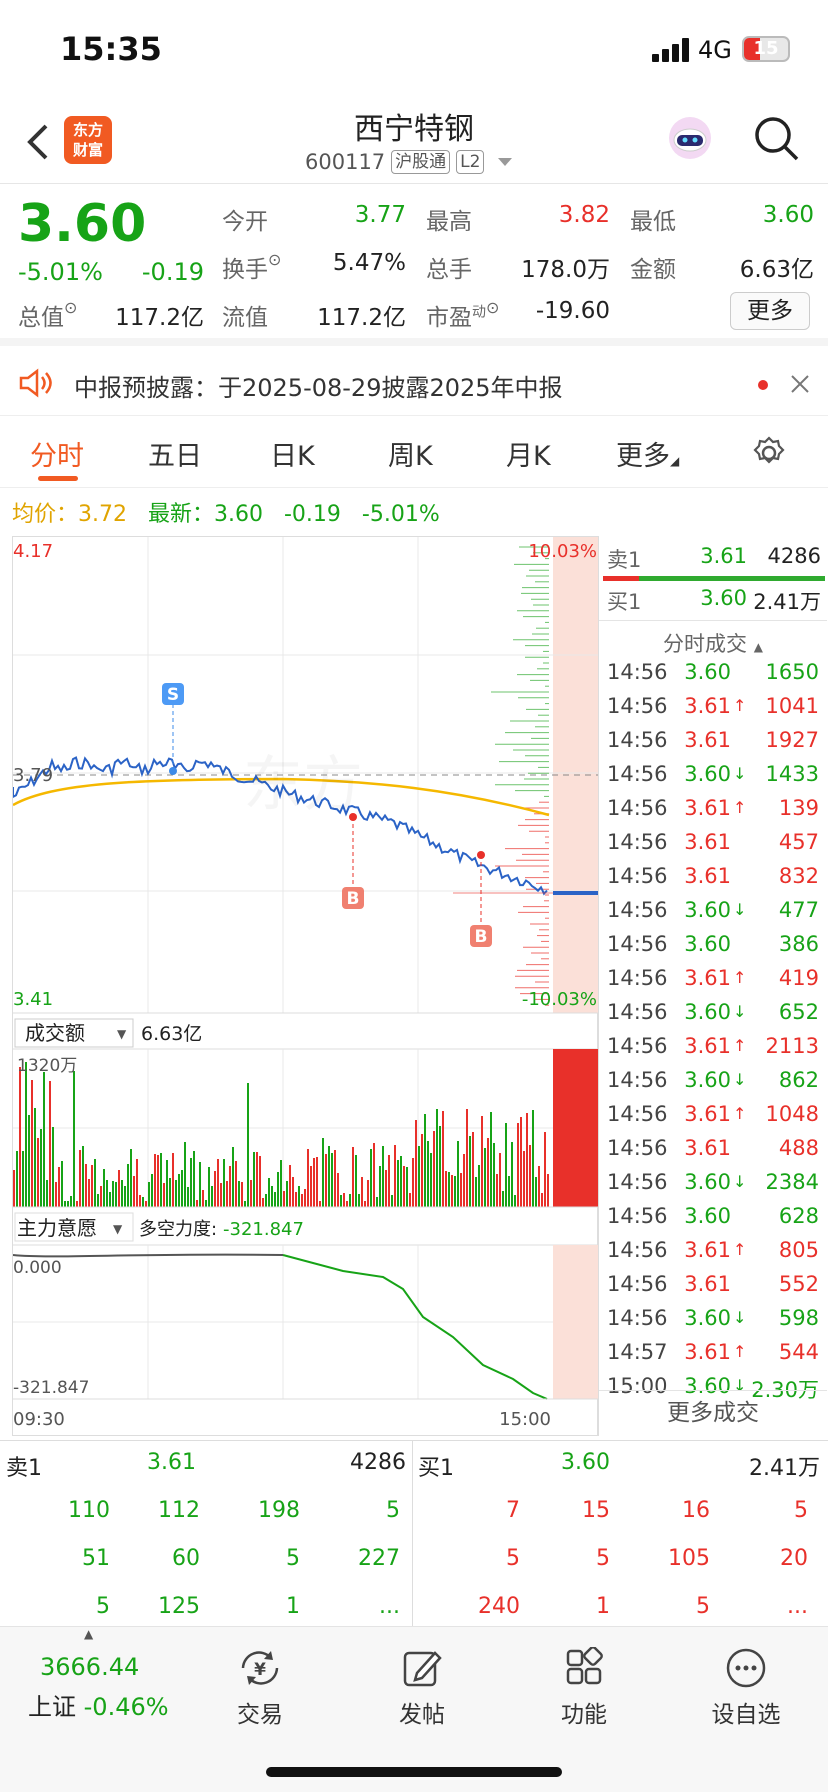  Describe the element at coordinates (770, 311) in the screenshot. I see `more-quote-button: 更多` at that location.